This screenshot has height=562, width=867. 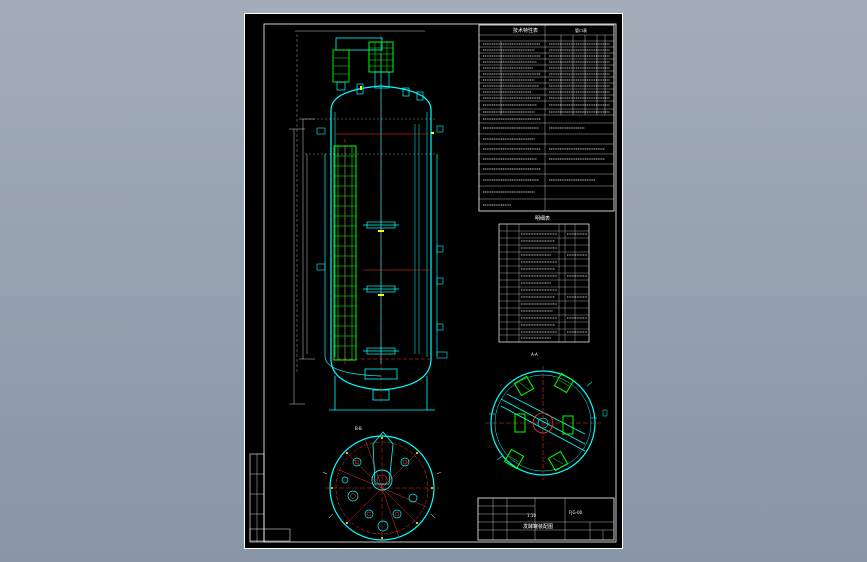 I want to click on motor-reducer, so click(x=363, y=64).